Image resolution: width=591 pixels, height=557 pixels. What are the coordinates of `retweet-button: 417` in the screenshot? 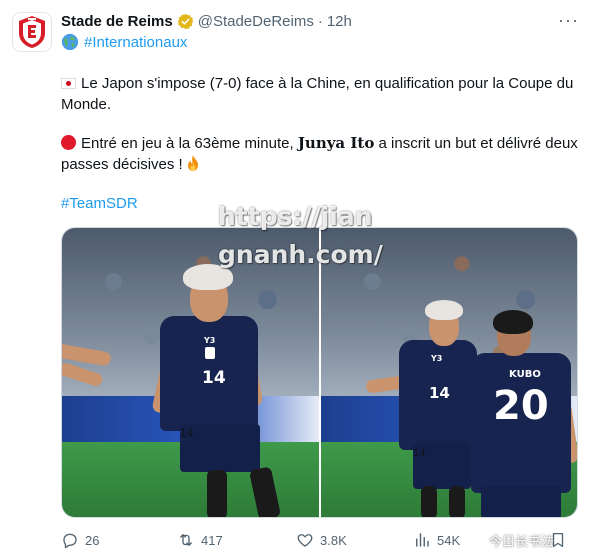 It's located at (200, 540).